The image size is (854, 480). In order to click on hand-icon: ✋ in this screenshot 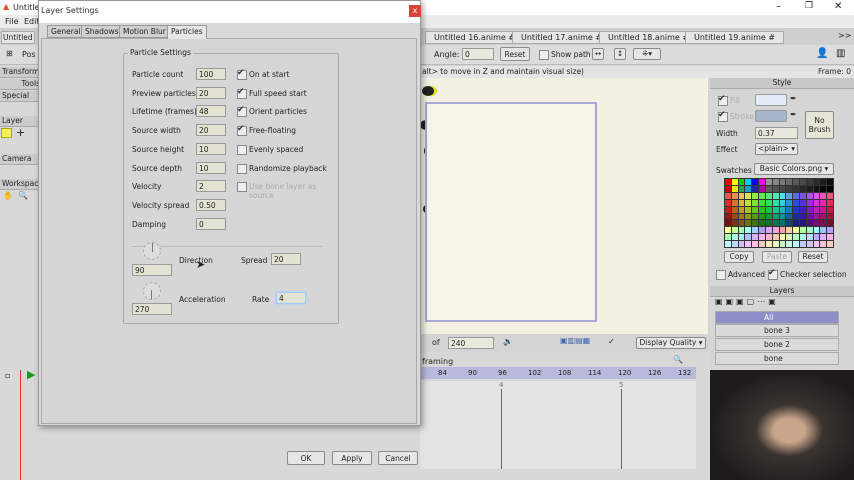, I will do `click(8, 195)`.